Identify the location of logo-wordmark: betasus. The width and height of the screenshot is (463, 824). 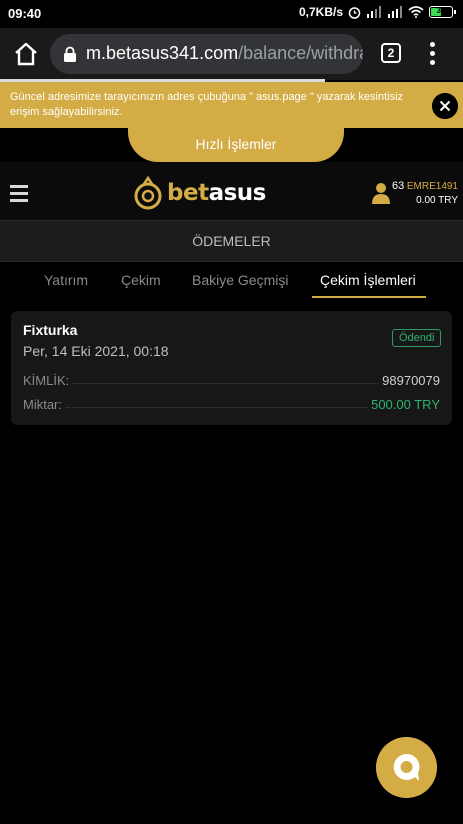
(216, 193).